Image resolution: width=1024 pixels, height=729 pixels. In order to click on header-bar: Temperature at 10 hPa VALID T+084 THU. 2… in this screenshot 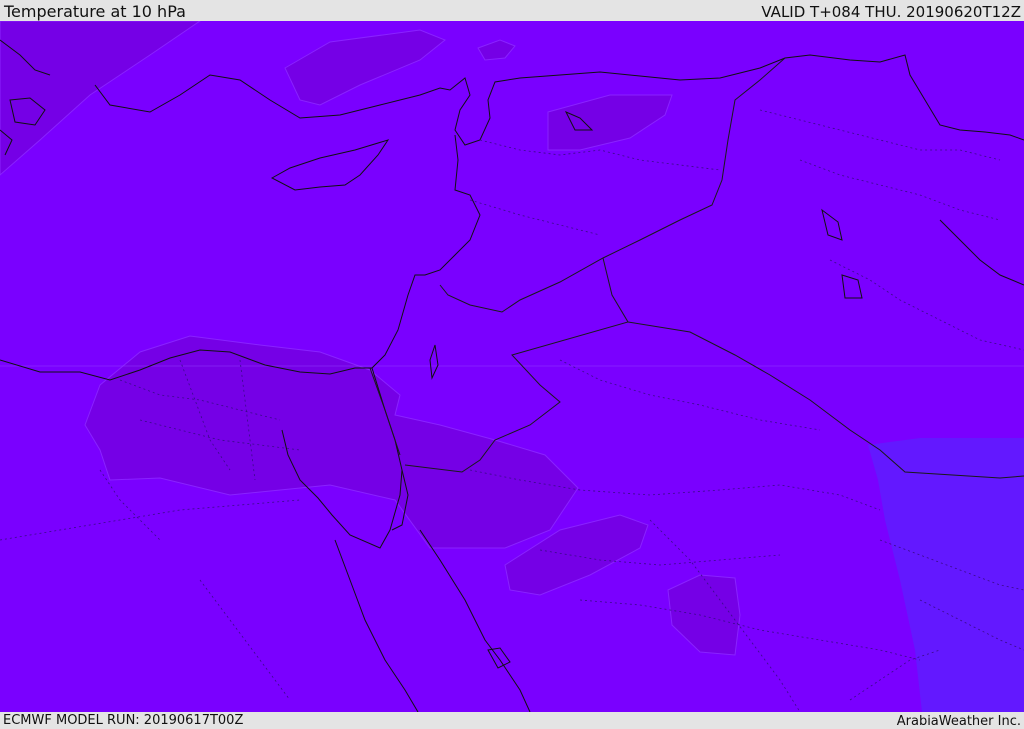, I will do `click(512, 10)`.